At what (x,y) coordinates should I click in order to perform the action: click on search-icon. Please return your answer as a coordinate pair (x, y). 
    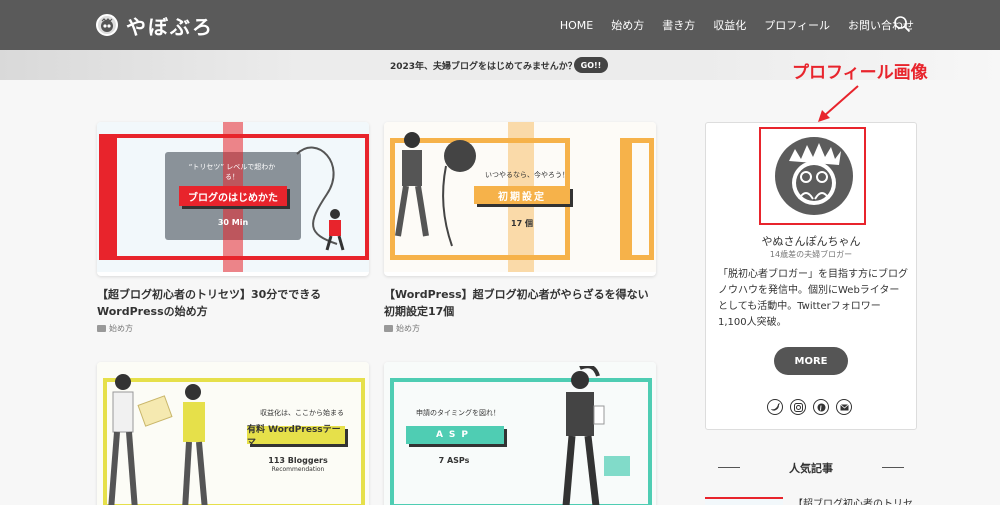
    Looking at the image, I should click on (902, 24).